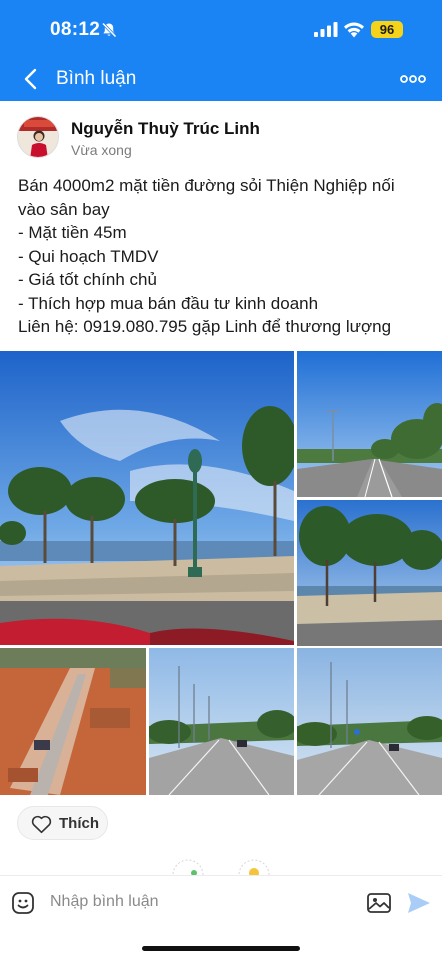 This screenshot has height=960, width=442. What do you see at coordinates (379, 903) in the screenshot?
I see `image-icon` at bounding box center [379, 903].